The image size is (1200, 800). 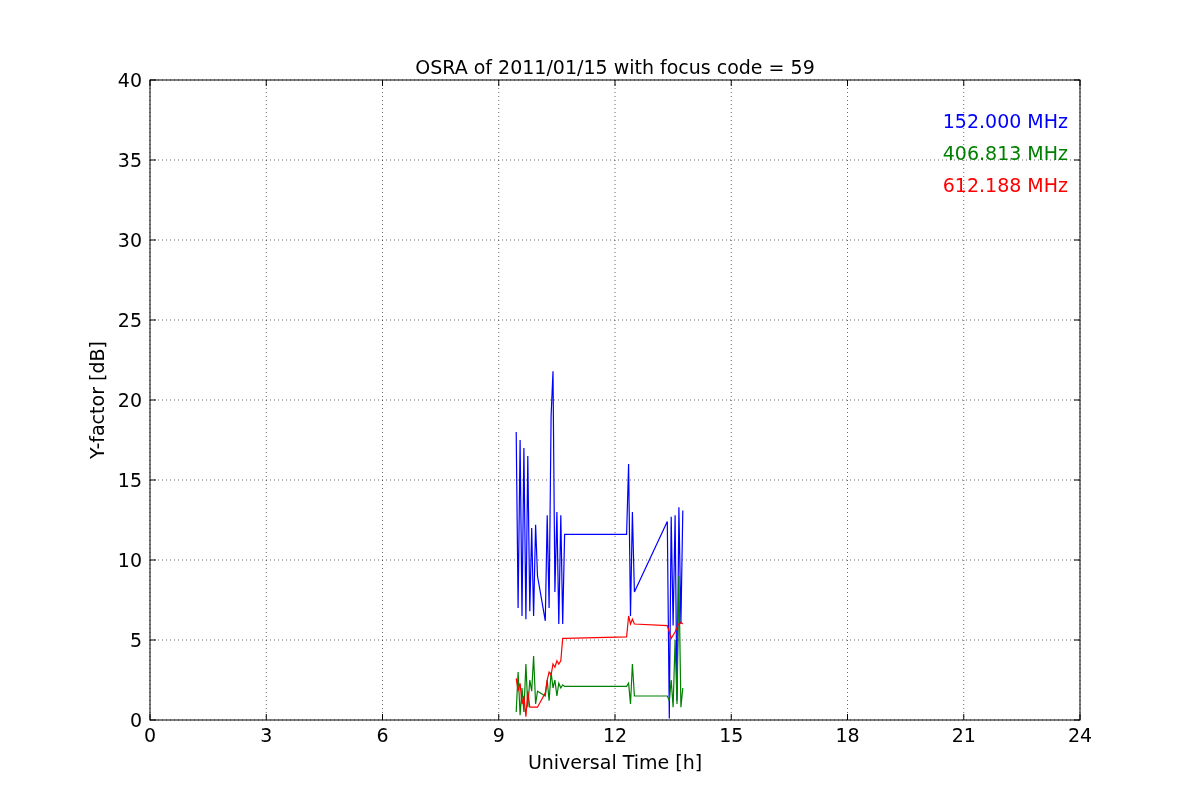 I want to click on x-tick-label: 9, so click(x=498, y=735).